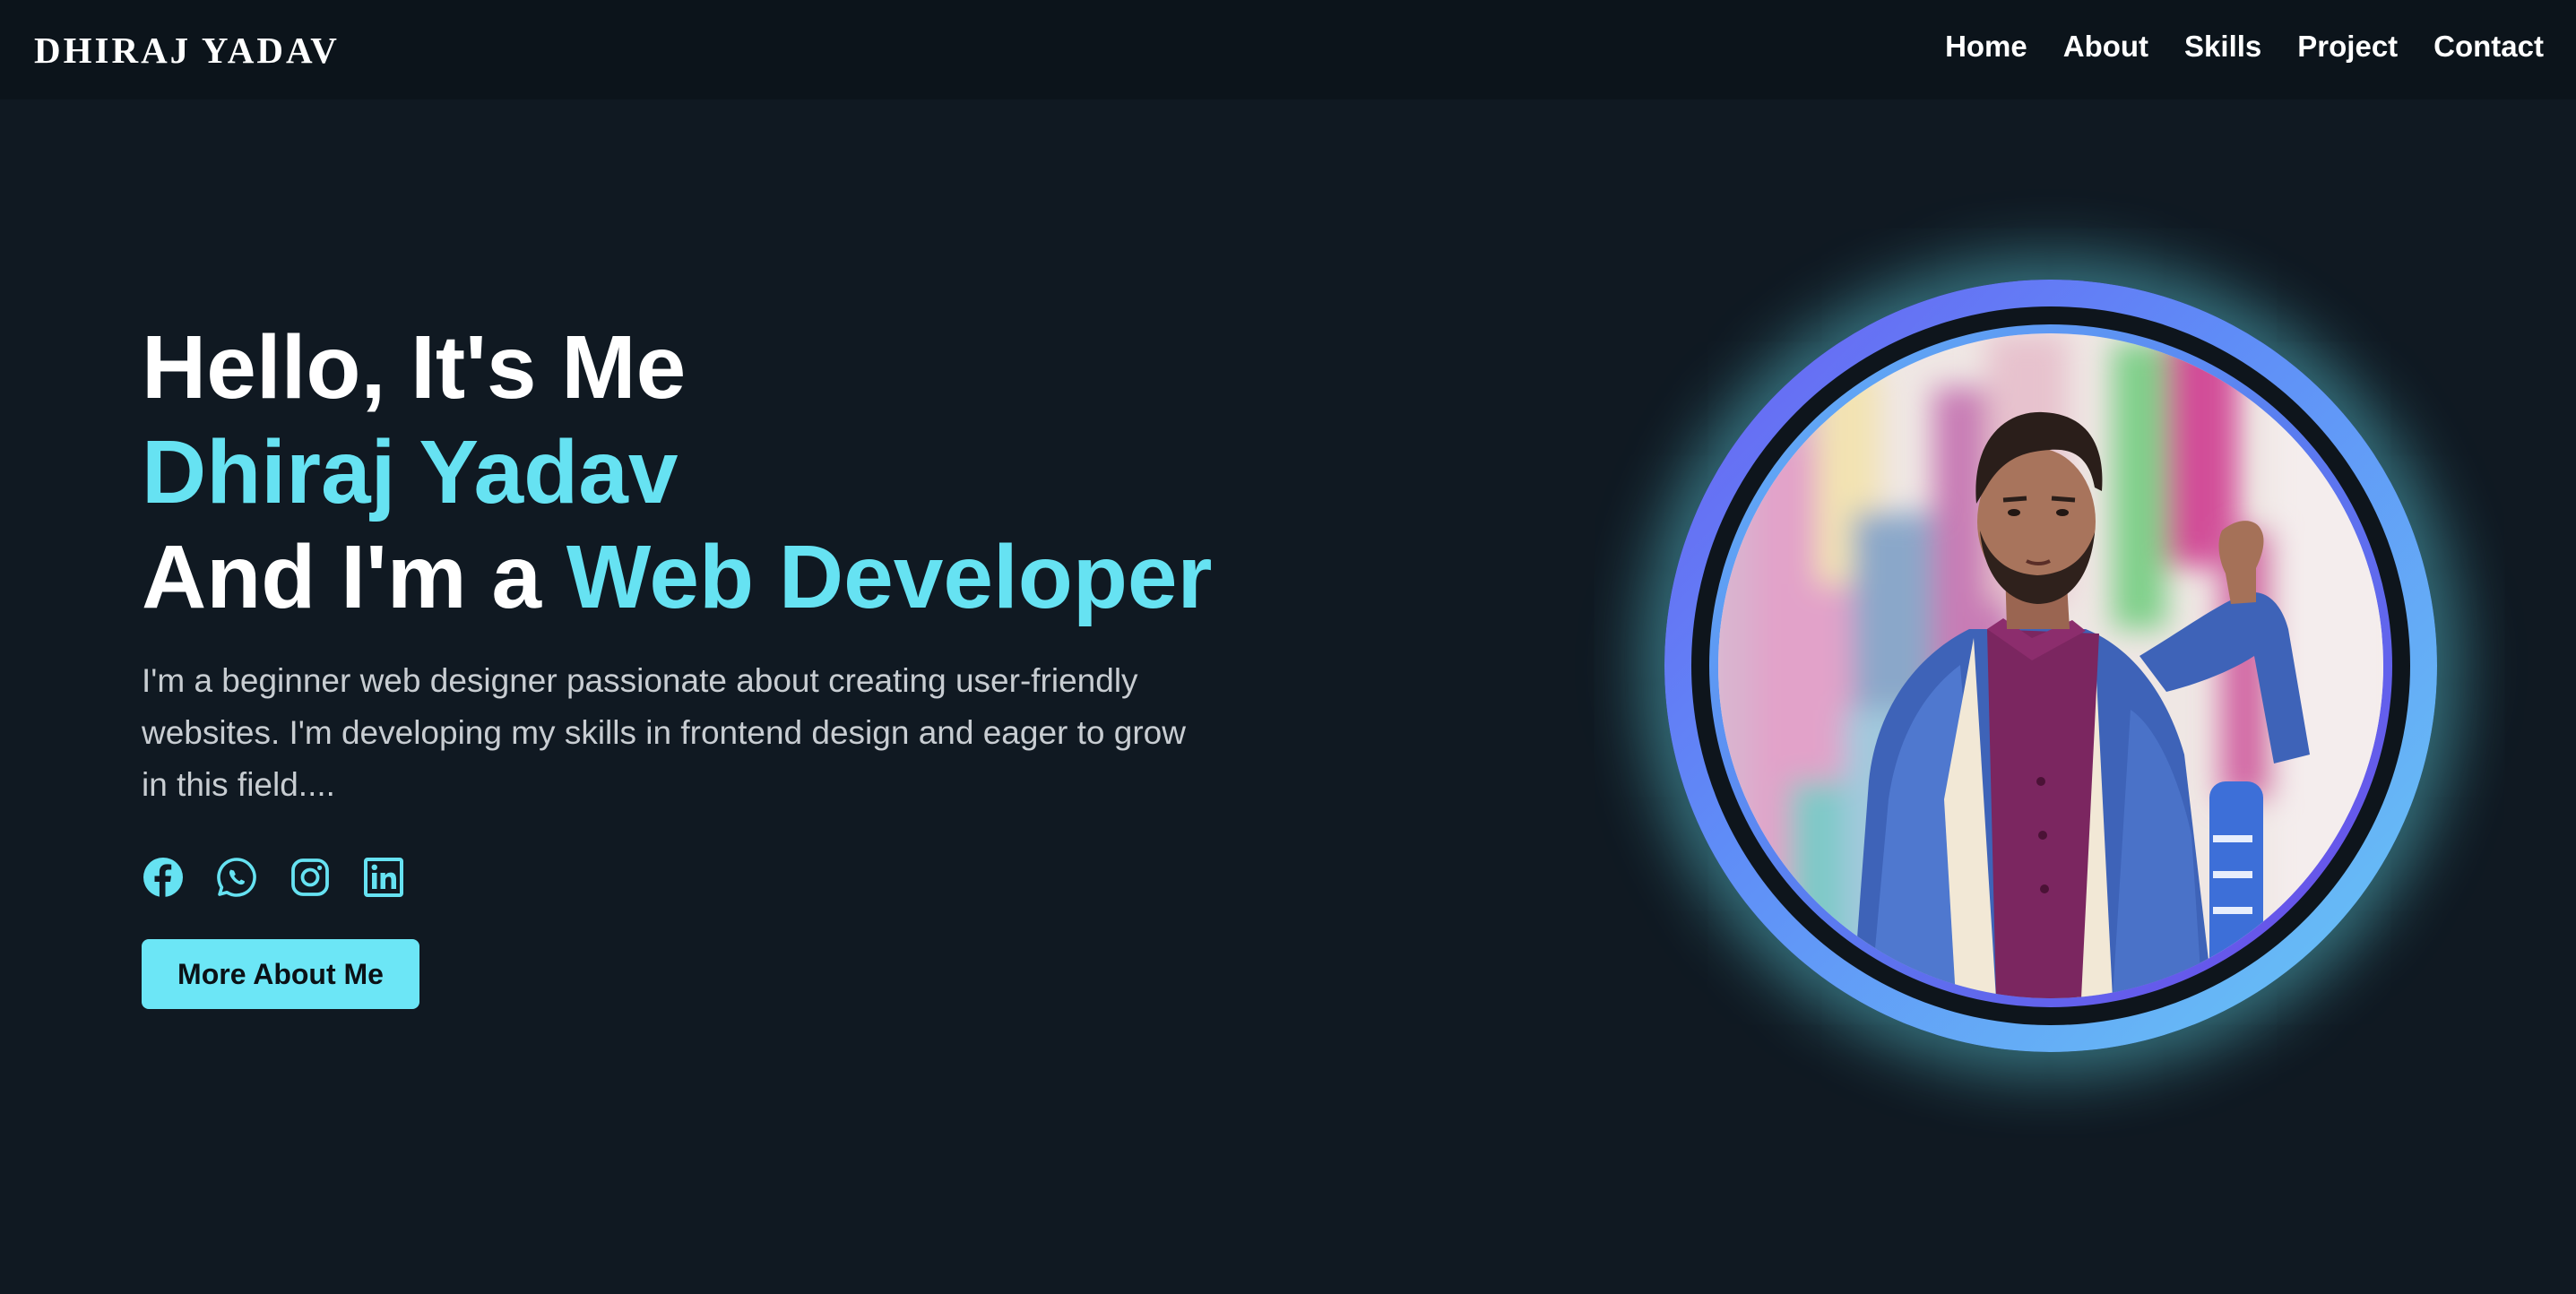 This screenshot has width=2576, height=1294. Describe the element at coordinates (889, 577) in the screenshot. I see `hero-role: Web Developer` at that location.